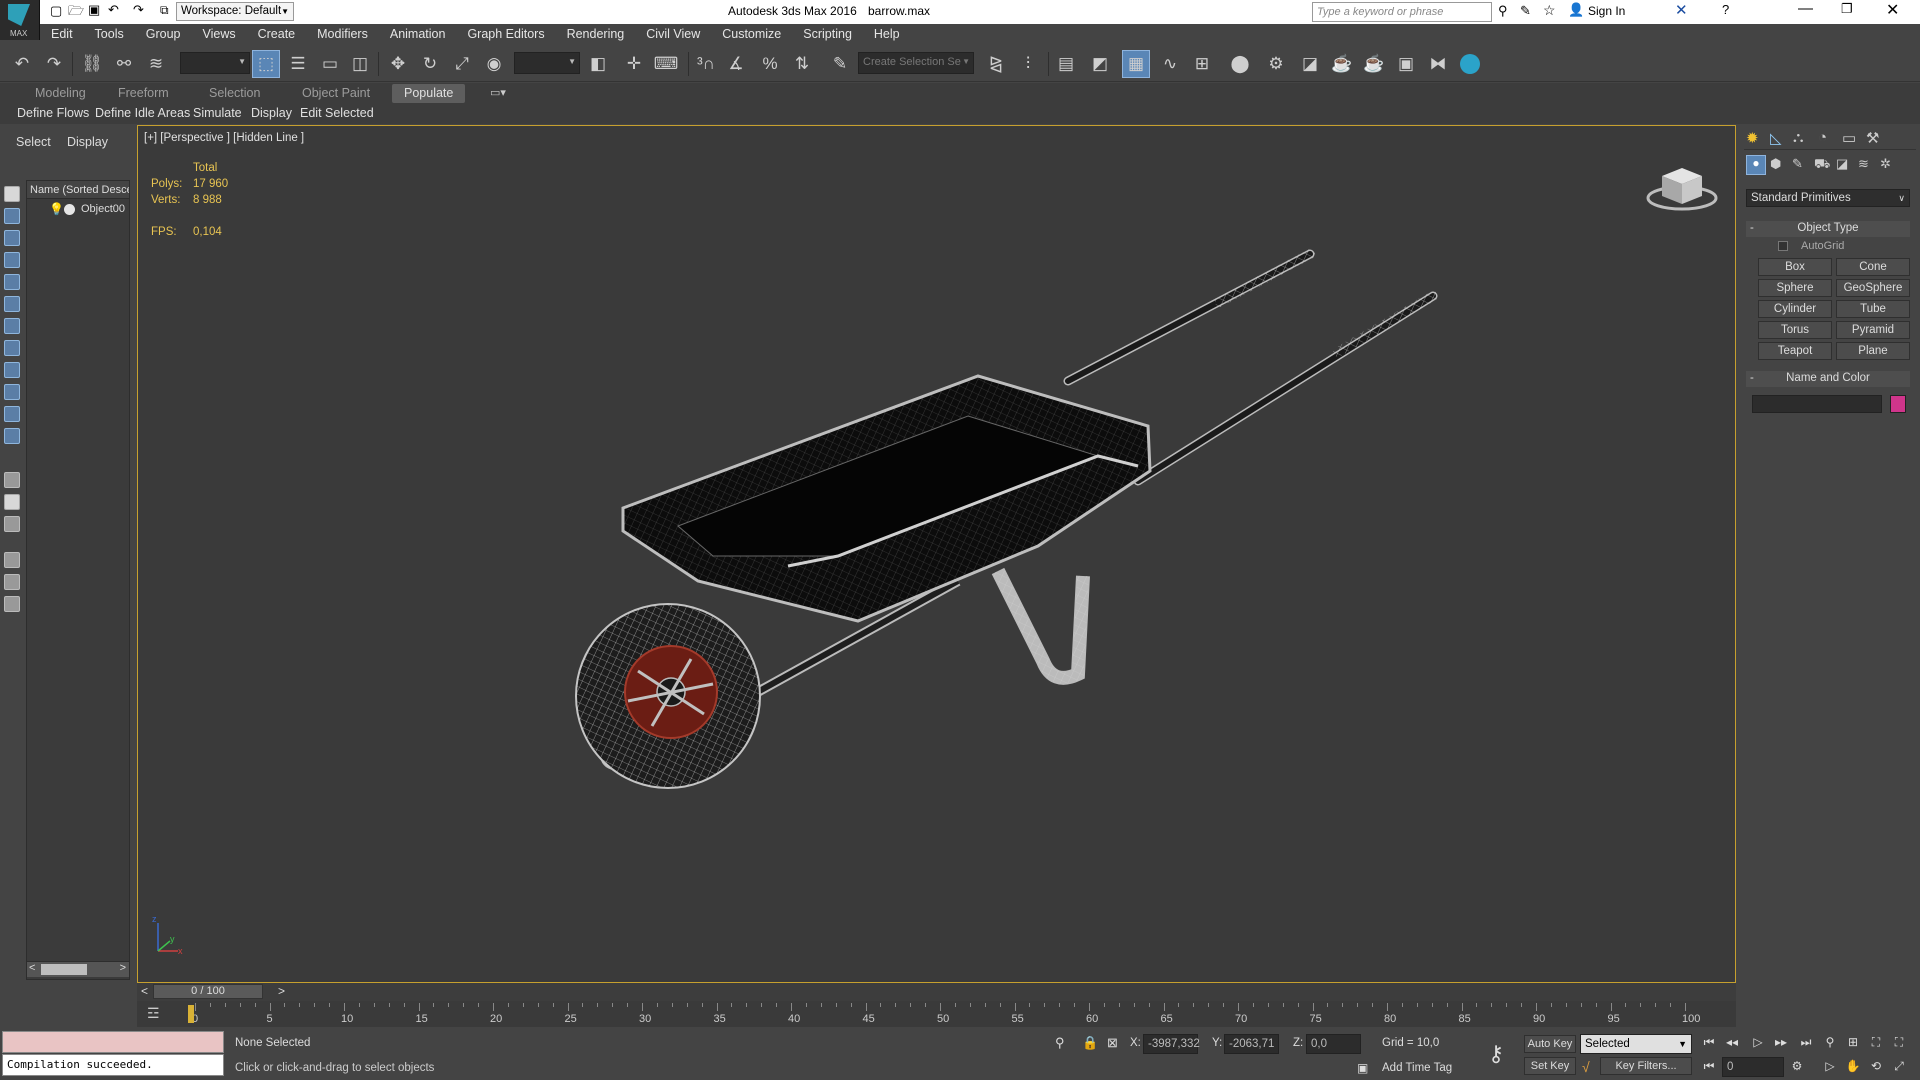 The width and height of the screenshot is (1920, 1080). I want to click on curve-editor-icon: ∿, so click(1170, 64).